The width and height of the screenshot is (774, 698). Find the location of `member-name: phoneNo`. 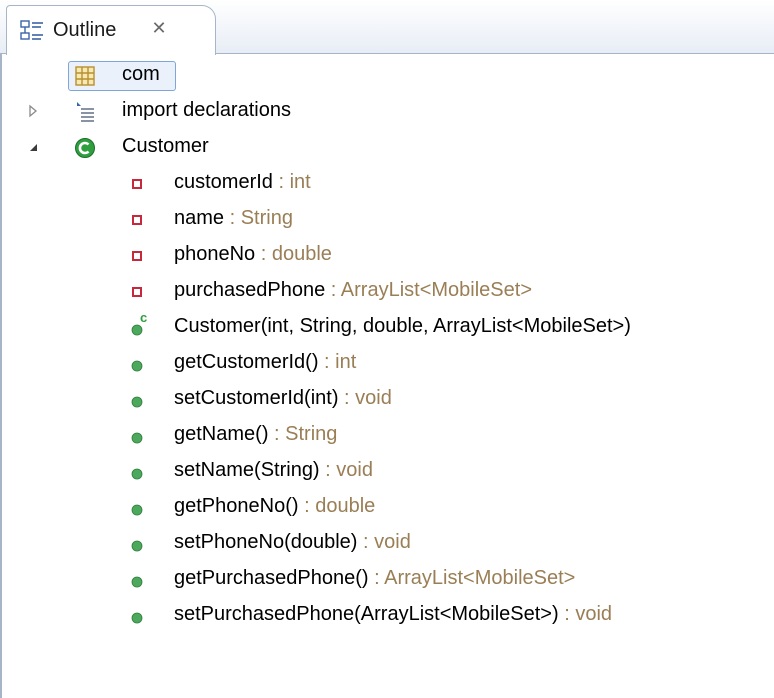

member-name: phoneNo is located at coordinates (215, 254).